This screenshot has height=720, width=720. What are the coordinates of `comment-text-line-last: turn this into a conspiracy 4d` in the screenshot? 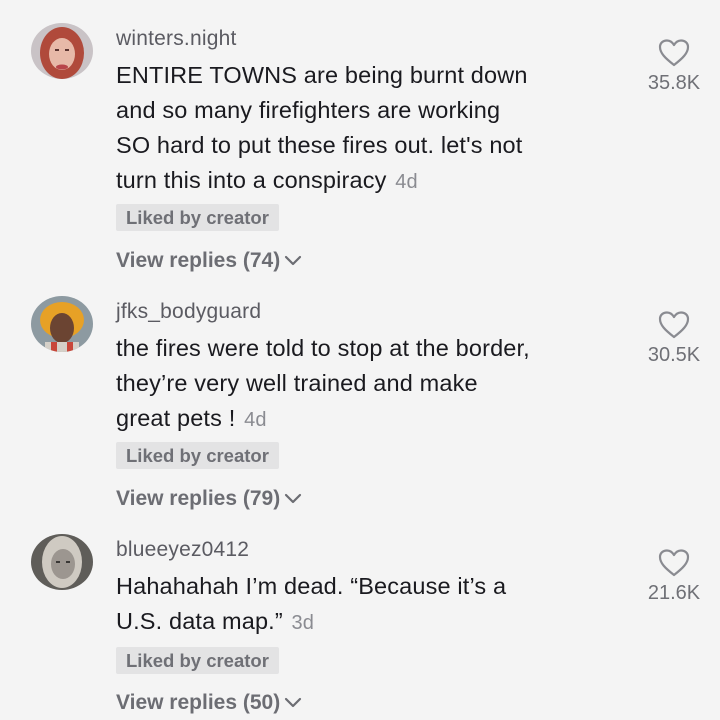 It's located at (366, 181).